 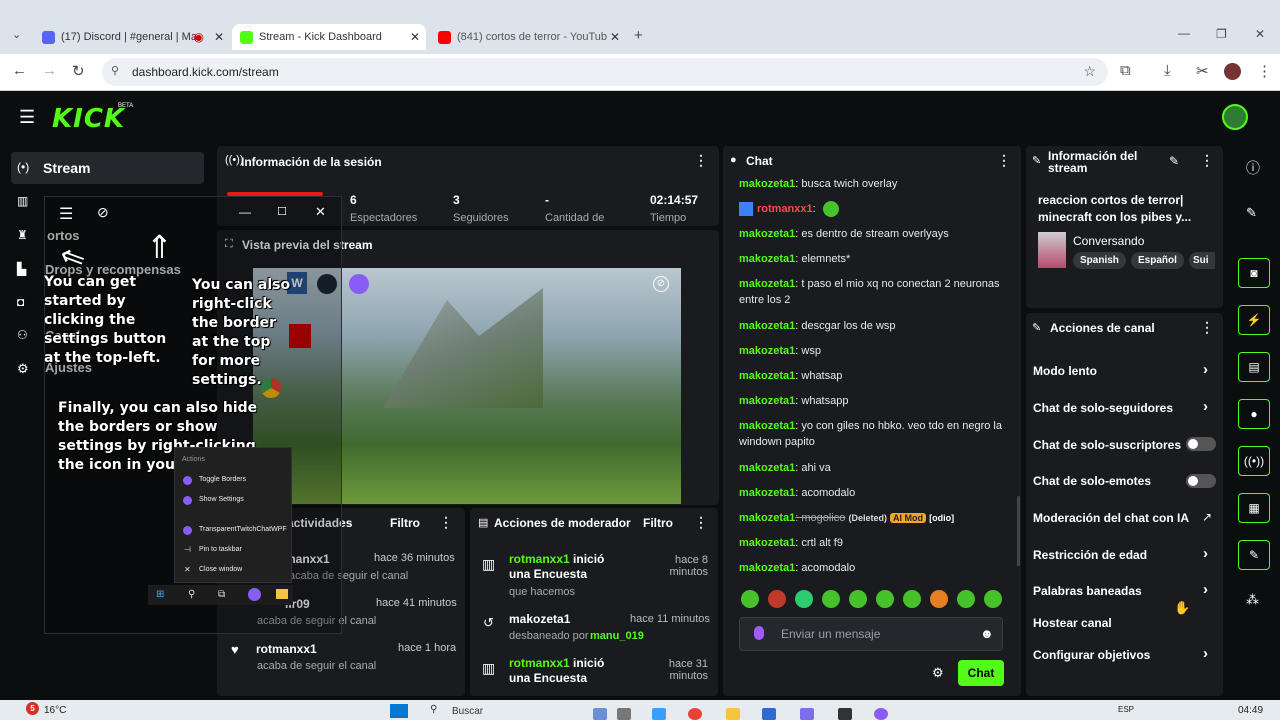 I want to click on tag-pill: Sui, so click(x=1202, y=260).